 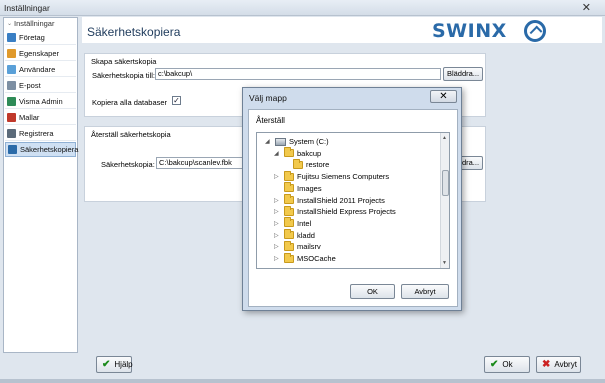 What do you see at coordinates (304, 223) in the screenshot?
I see `tree-item-label: Intel` at bounding box center [304, 223].